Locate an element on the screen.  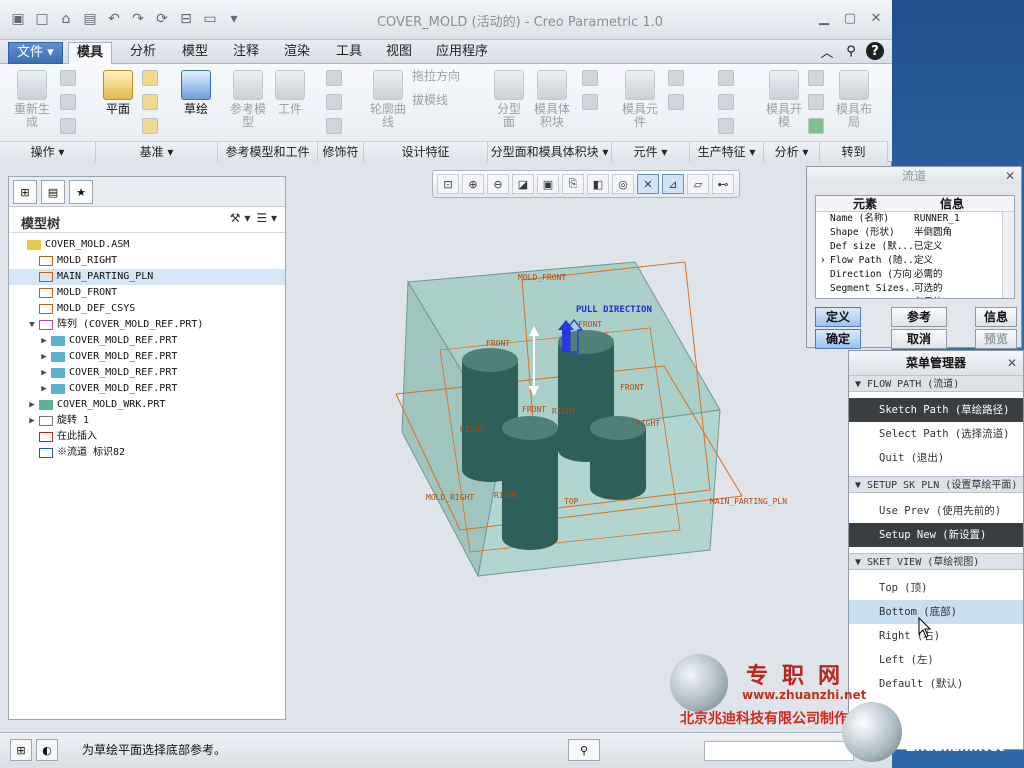
saved-views-icon: ⎘ is located at coordinates (573, 184).